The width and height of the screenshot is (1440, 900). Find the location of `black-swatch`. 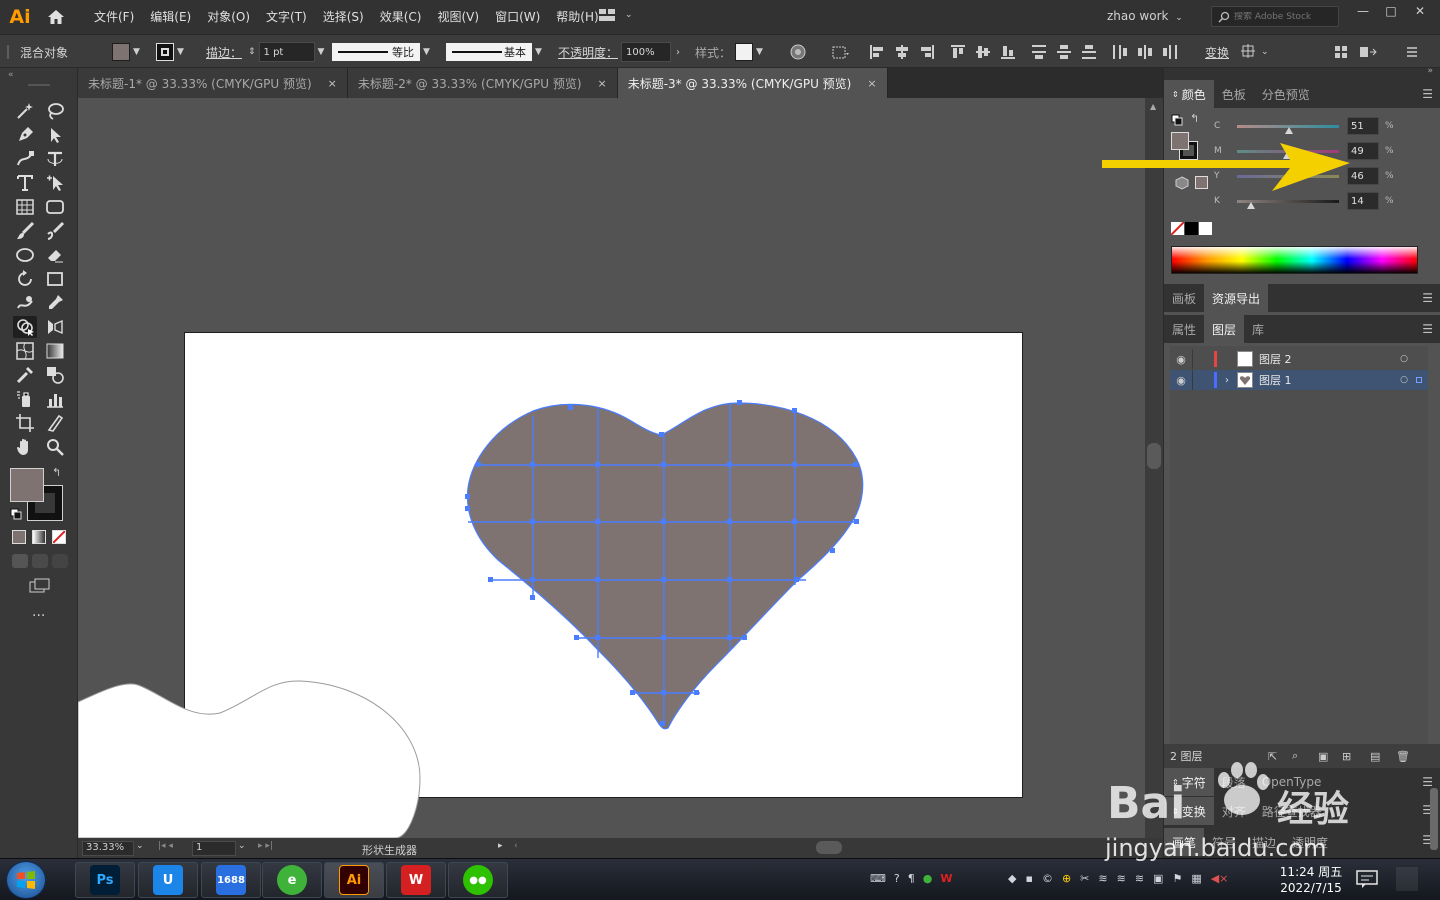

black-swatch is located at coordinates (1191, 228).